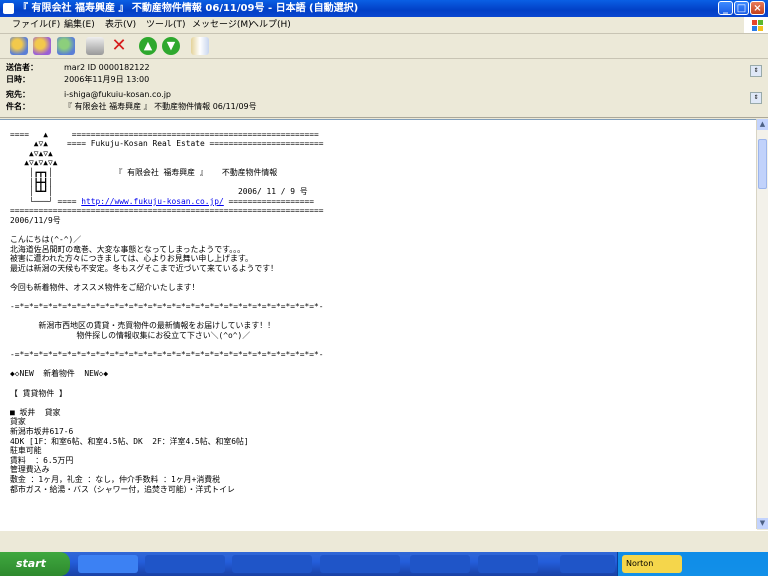 This screenshot has width=768, height=576. Describe the element at coordinates (762, 124) in the screenshot. I see `scroll-up-icon: ▲` at that location.